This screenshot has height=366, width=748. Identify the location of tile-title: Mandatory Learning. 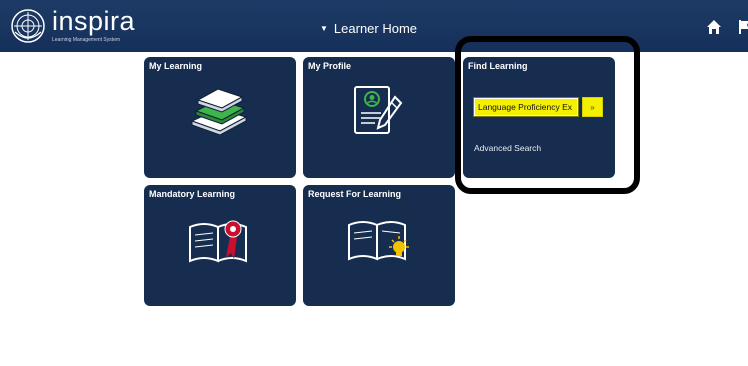
(192, 194).